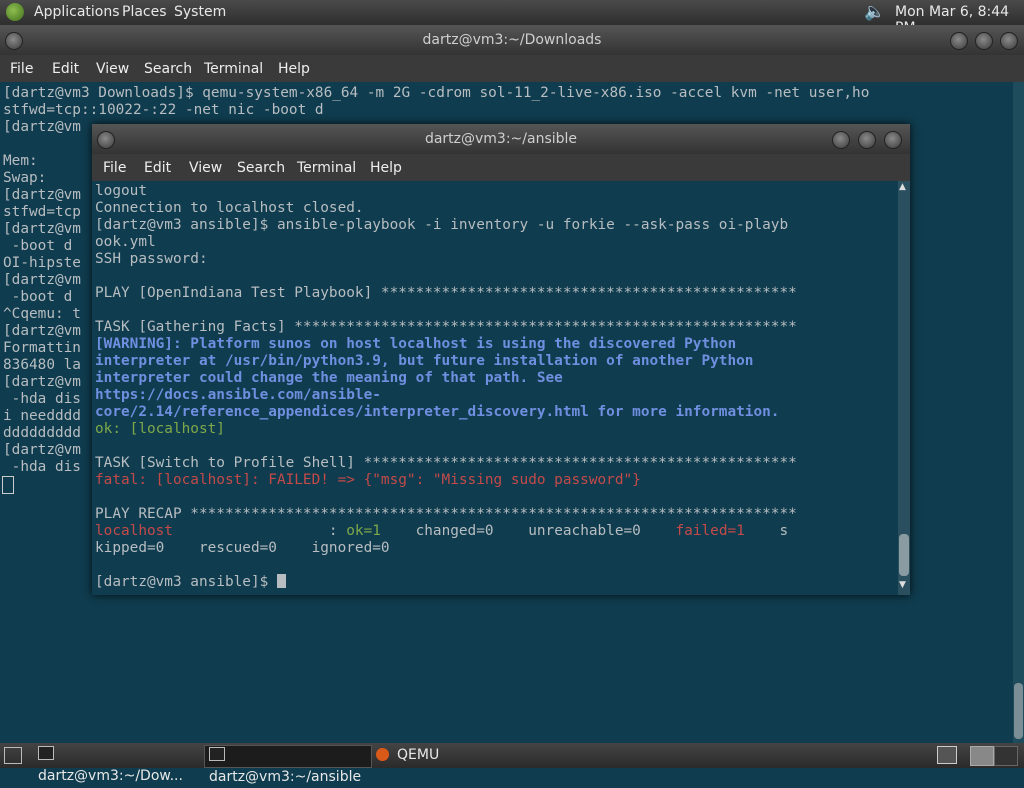 This screenshot has width=1024, height=788. Describe the element at coordinates (446, 395) in the screenshot. I see `warning-link-line: https://docs.ansible.com/ansible-` at that location.